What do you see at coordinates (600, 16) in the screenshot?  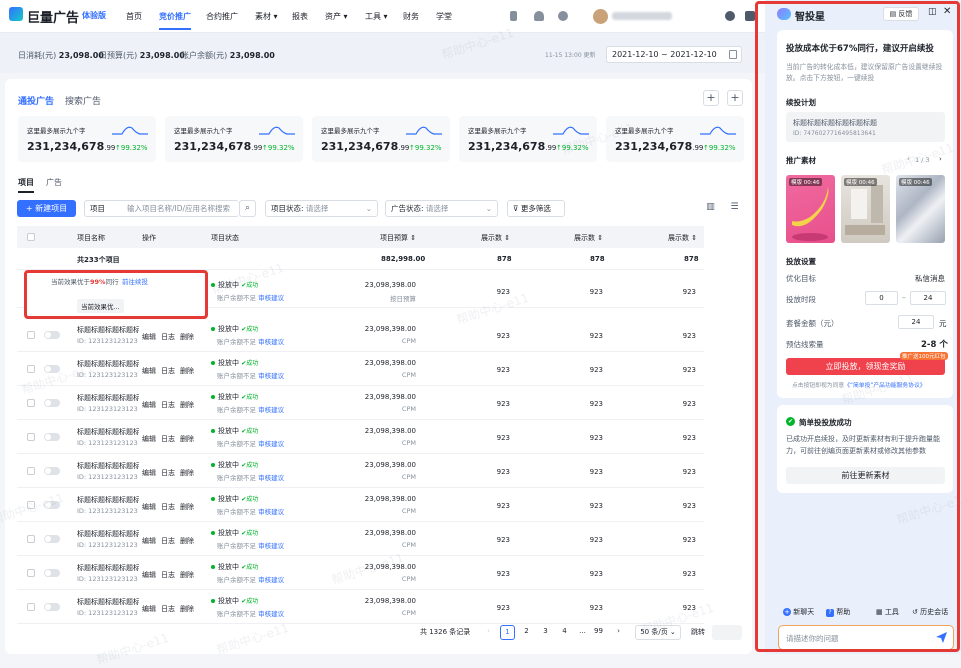 I see `avatar` at bounding box center [600, 16].